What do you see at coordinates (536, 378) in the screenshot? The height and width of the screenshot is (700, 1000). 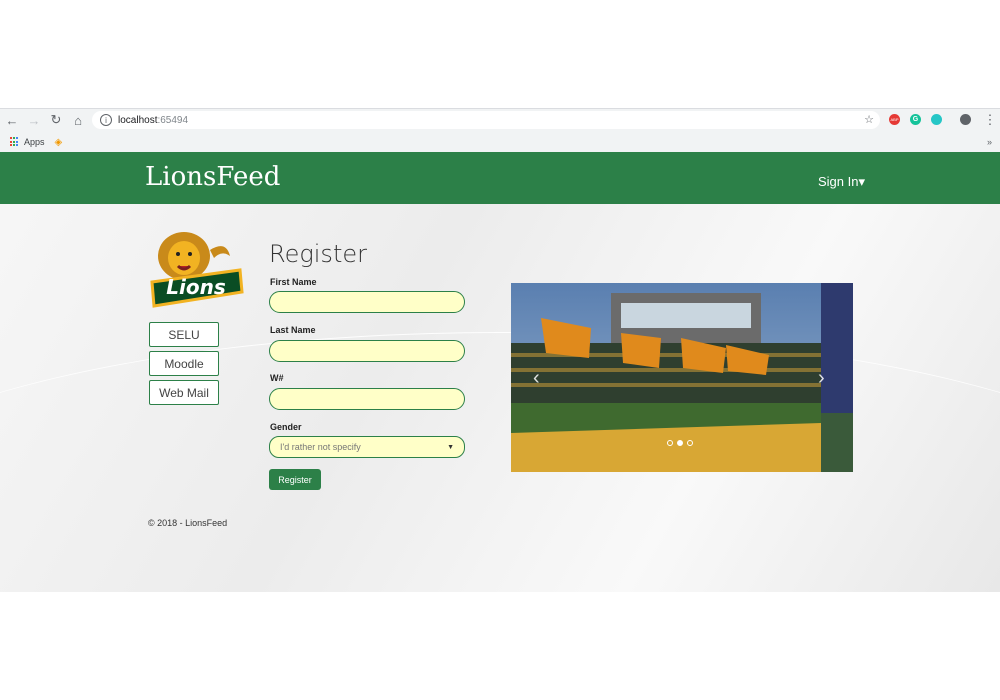 I see `carousel-prev-icon: ‹` at bounding box center [536, 378].